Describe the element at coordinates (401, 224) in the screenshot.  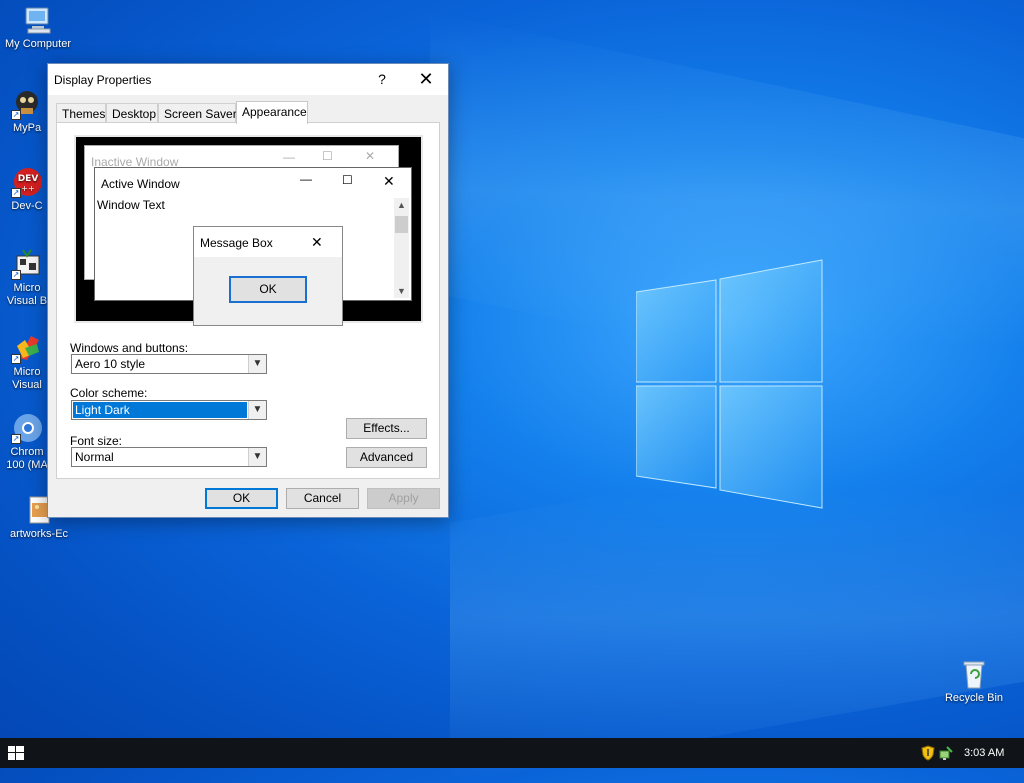
I see `scrollbar-thumb` at that location.